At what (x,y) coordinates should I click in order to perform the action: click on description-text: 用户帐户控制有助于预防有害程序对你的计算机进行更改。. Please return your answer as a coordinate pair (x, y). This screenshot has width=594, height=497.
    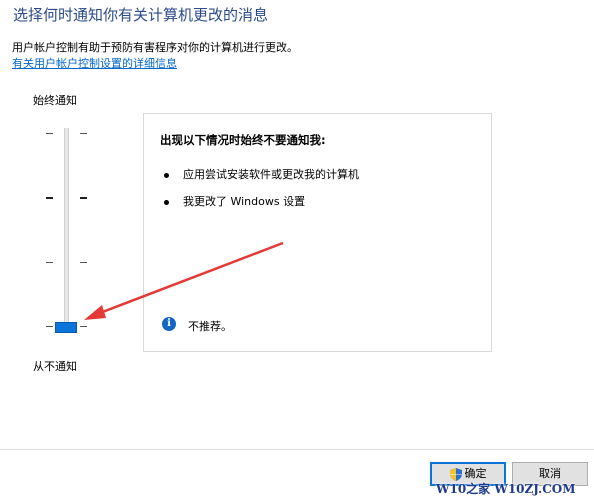
    Looking at the image, I should click on (155, 47).